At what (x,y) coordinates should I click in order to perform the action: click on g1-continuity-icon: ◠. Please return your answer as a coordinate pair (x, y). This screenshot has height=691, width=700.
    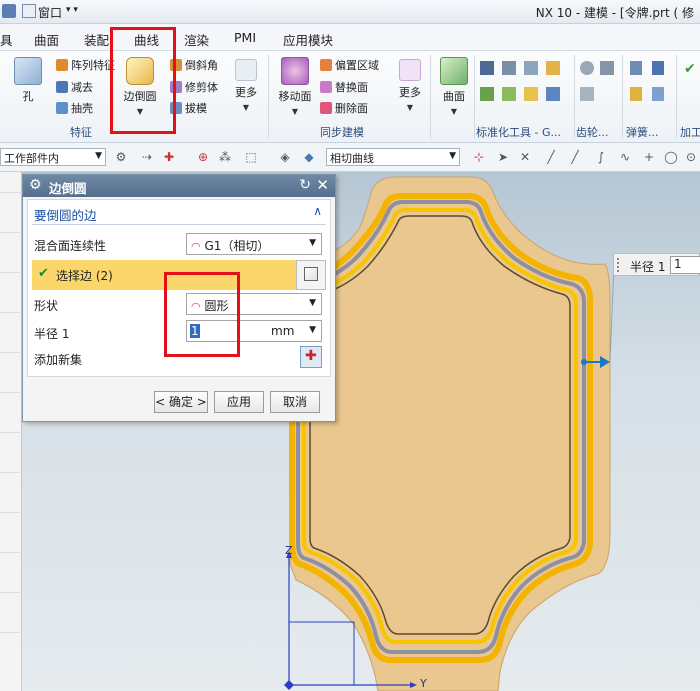
    Looking at the image, I should click on (196, 246).